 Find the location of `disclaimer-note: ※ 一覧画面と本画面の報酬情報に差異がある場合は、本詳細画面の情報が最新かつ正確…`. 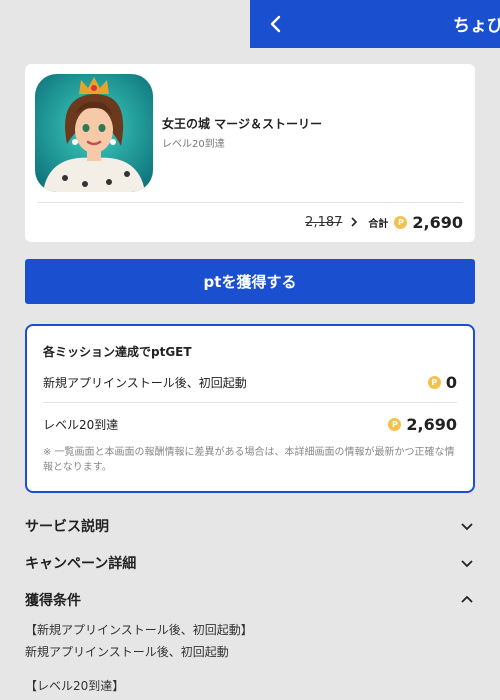

disclaimer-note: ※ 一覧画面と本画面の報酬情報に差異がある場合は、本詳細画面の情報が最新かつ正確… is located at coordinates (249, 460).